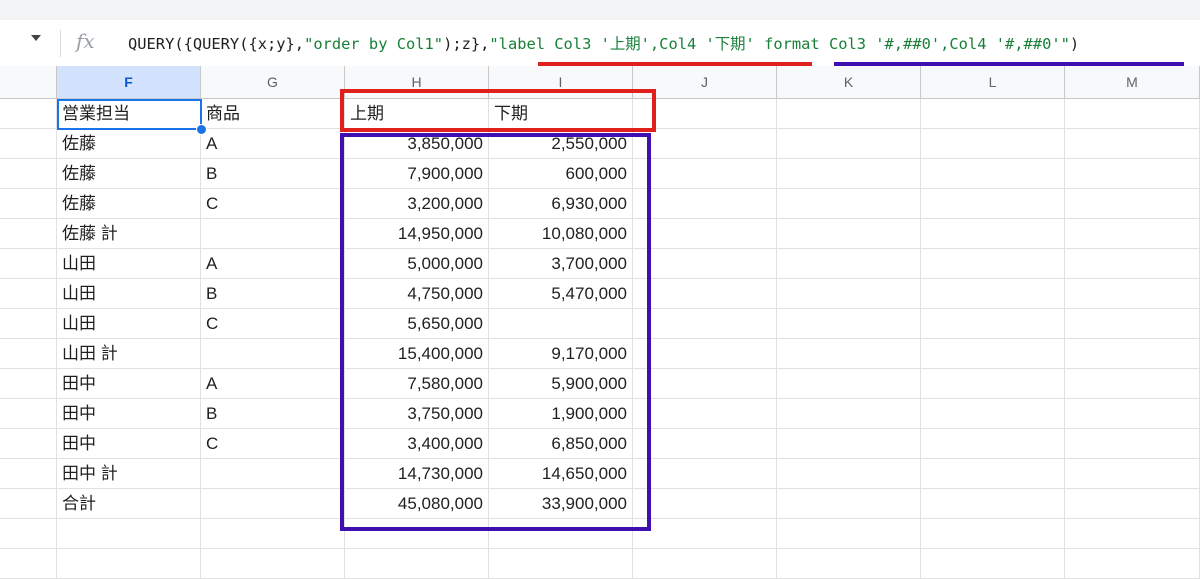 This screenshot has height=579, width=1200. Describe the element at coordinates (273, 82) in the screenshot. I see `column-header-g: G` at that location.